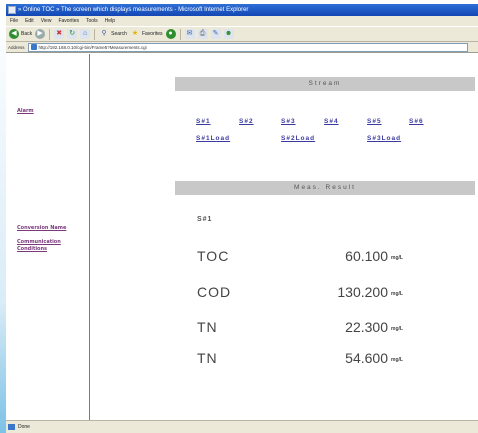  Describe the element at coordinates (85, 34) in the screenshot. I see `home-icon: ⌂` at that location.